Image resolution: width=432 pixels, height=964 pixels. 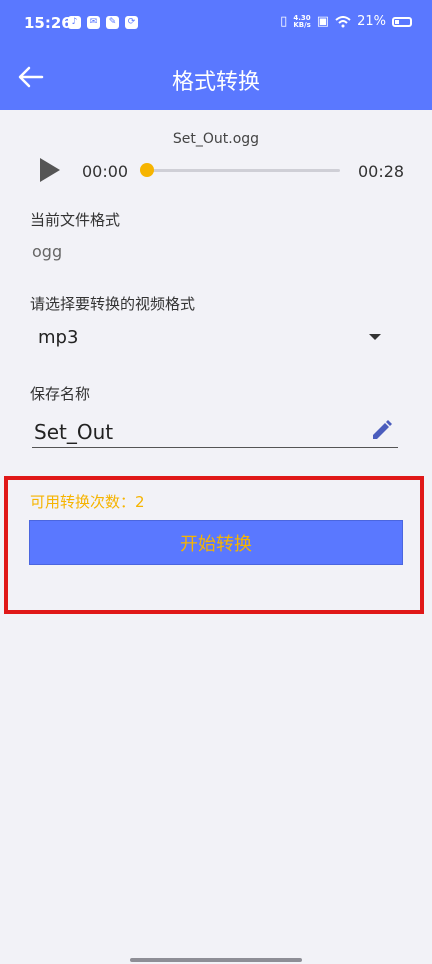 I want to click on start-convert-button: 开始转换, so click(x=216, y=542).